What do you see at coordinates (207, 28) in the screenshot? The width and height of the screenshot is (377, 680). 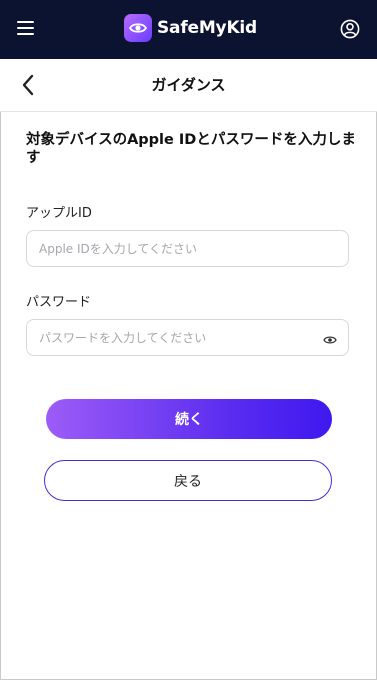 I see `brand-name: SafeMyKid` at bounding box center [207, 28].